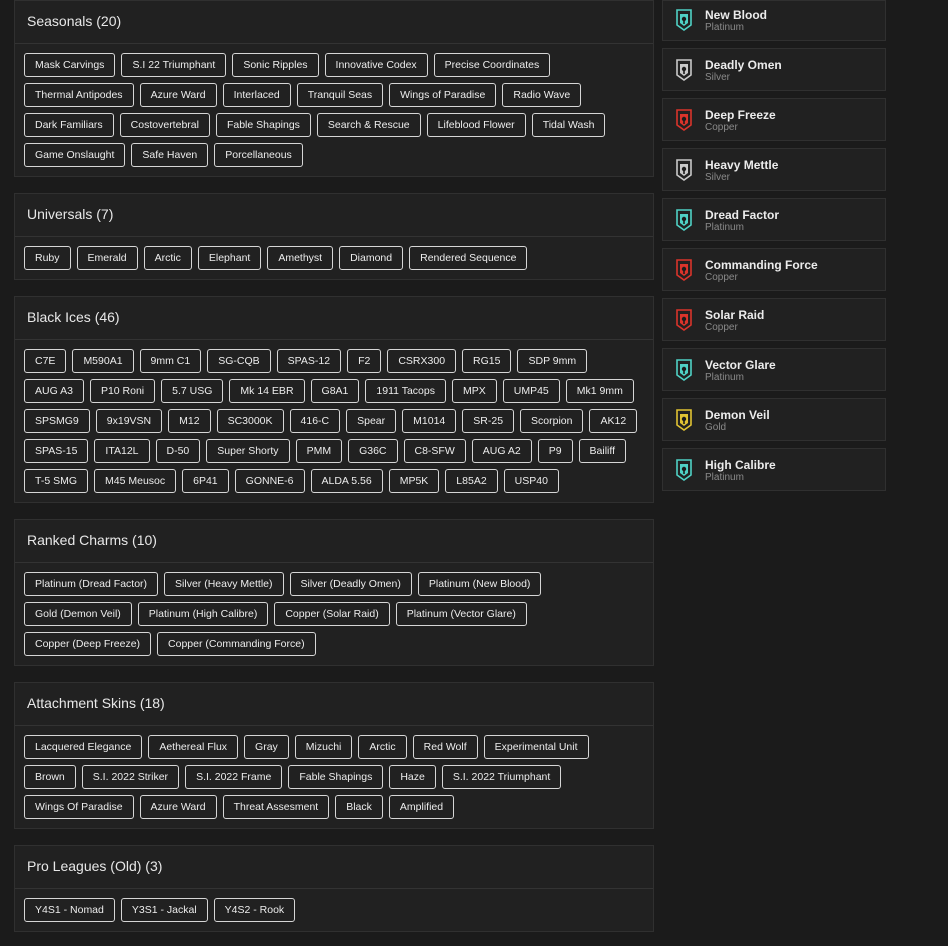  What do you see at coordinates (170, 155) in the screenshot?
I see `item-tag: Safe Haven` at bounding box center [170, 155].